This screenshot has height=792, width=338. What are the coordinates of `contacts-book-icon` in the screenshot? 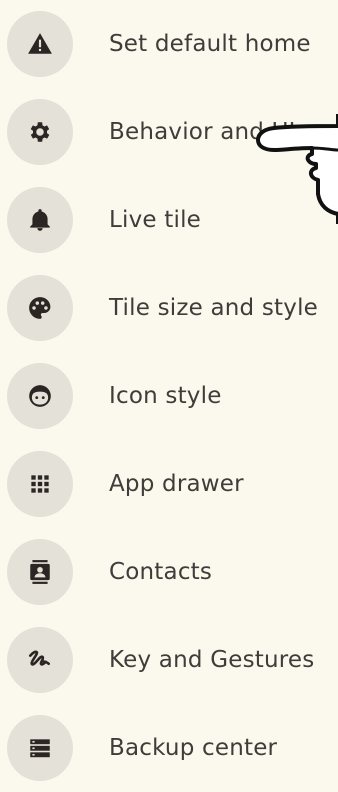 It's located at (40, 572).